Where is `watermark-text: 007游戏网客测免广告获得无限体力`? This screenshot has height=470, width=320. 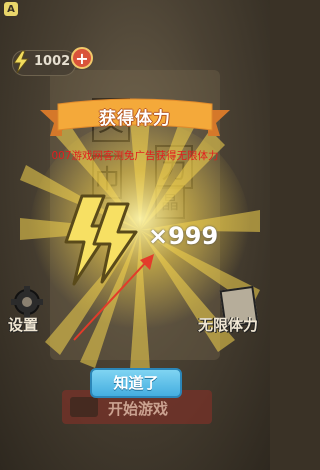 watermark-text: 007游戏网客测免广告获得无限体力 is located at coordinates (135, 156).